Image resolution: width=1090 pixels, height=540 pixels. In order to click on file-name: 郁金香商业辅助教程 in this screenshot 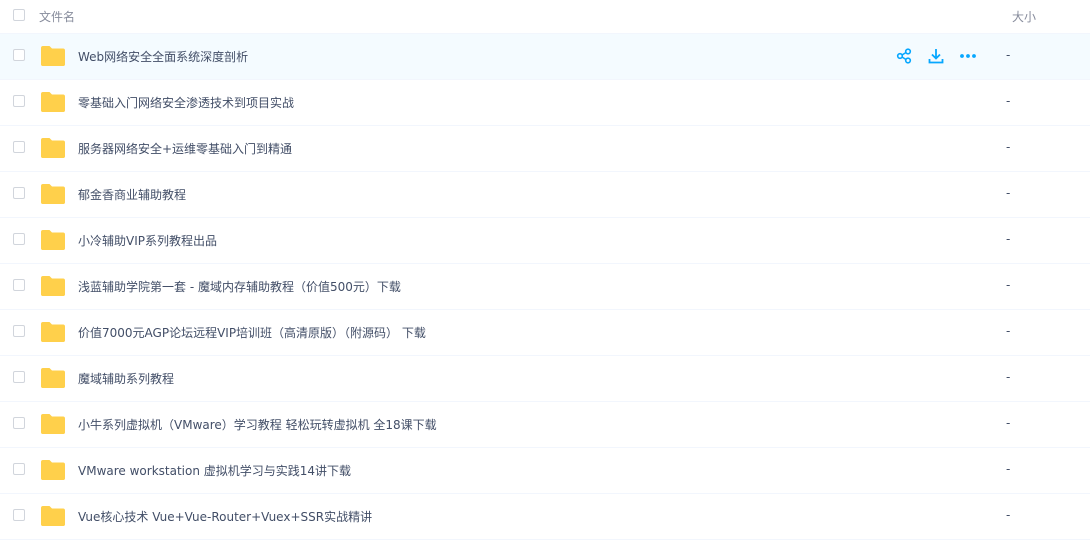, I will do `click(132, 194)`.